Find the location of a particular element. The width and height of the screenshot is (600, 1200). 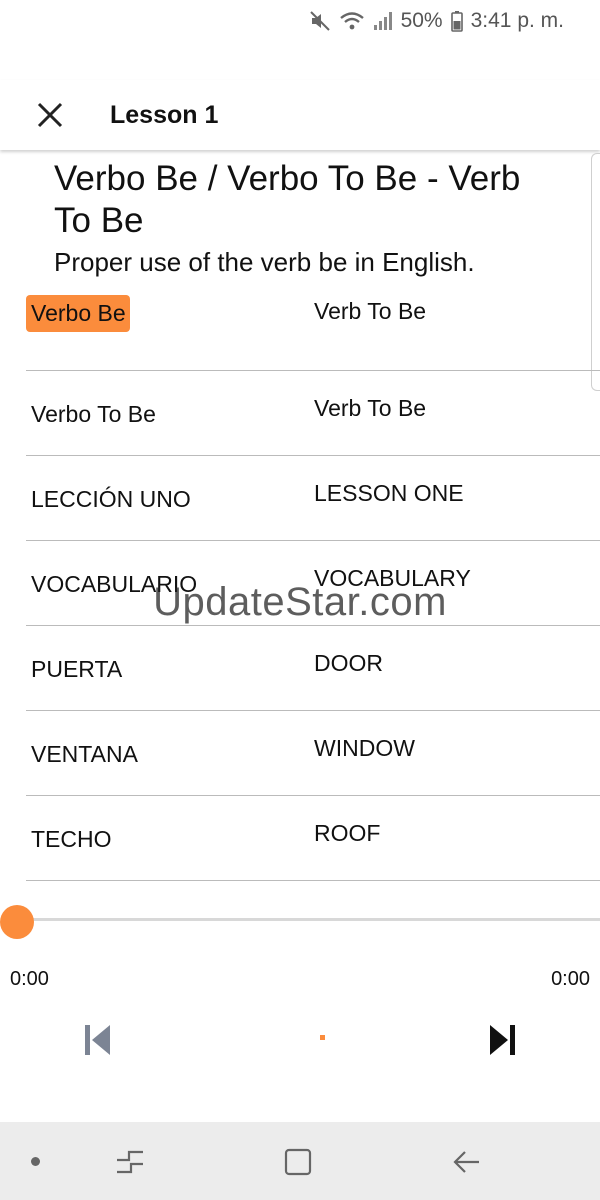

skip-next-icon is located at coordinates (502, 1040).